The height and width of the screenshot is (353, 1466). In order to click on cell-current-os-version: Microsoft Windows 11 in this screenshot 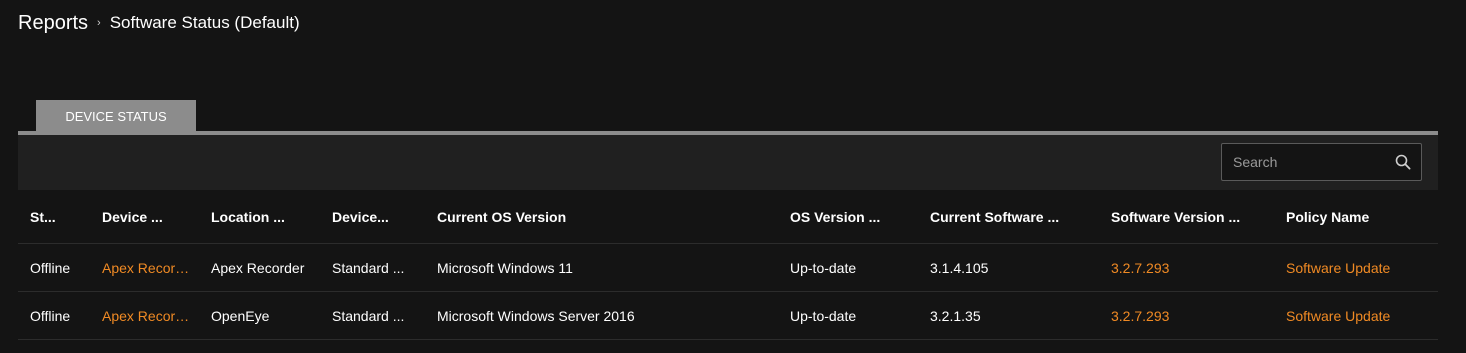, I will do `click(601, 267)`.